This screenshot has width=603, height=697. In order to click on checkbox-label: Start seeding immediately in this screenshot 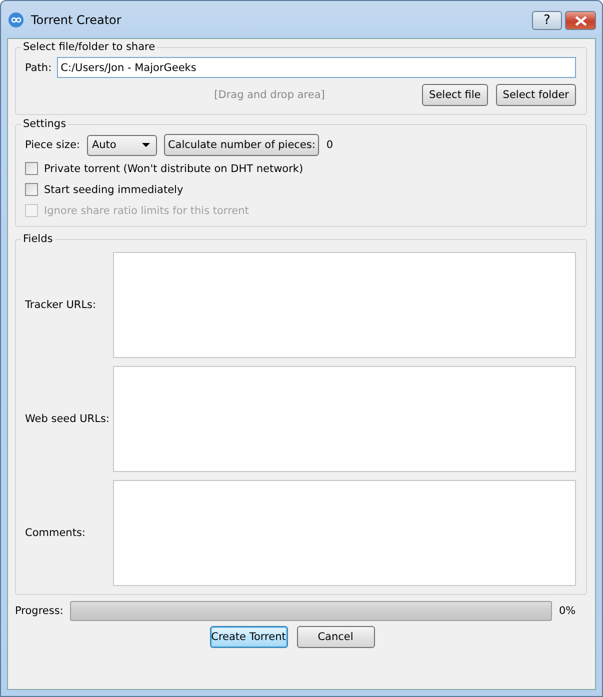, I will do `click(114, 190)`.